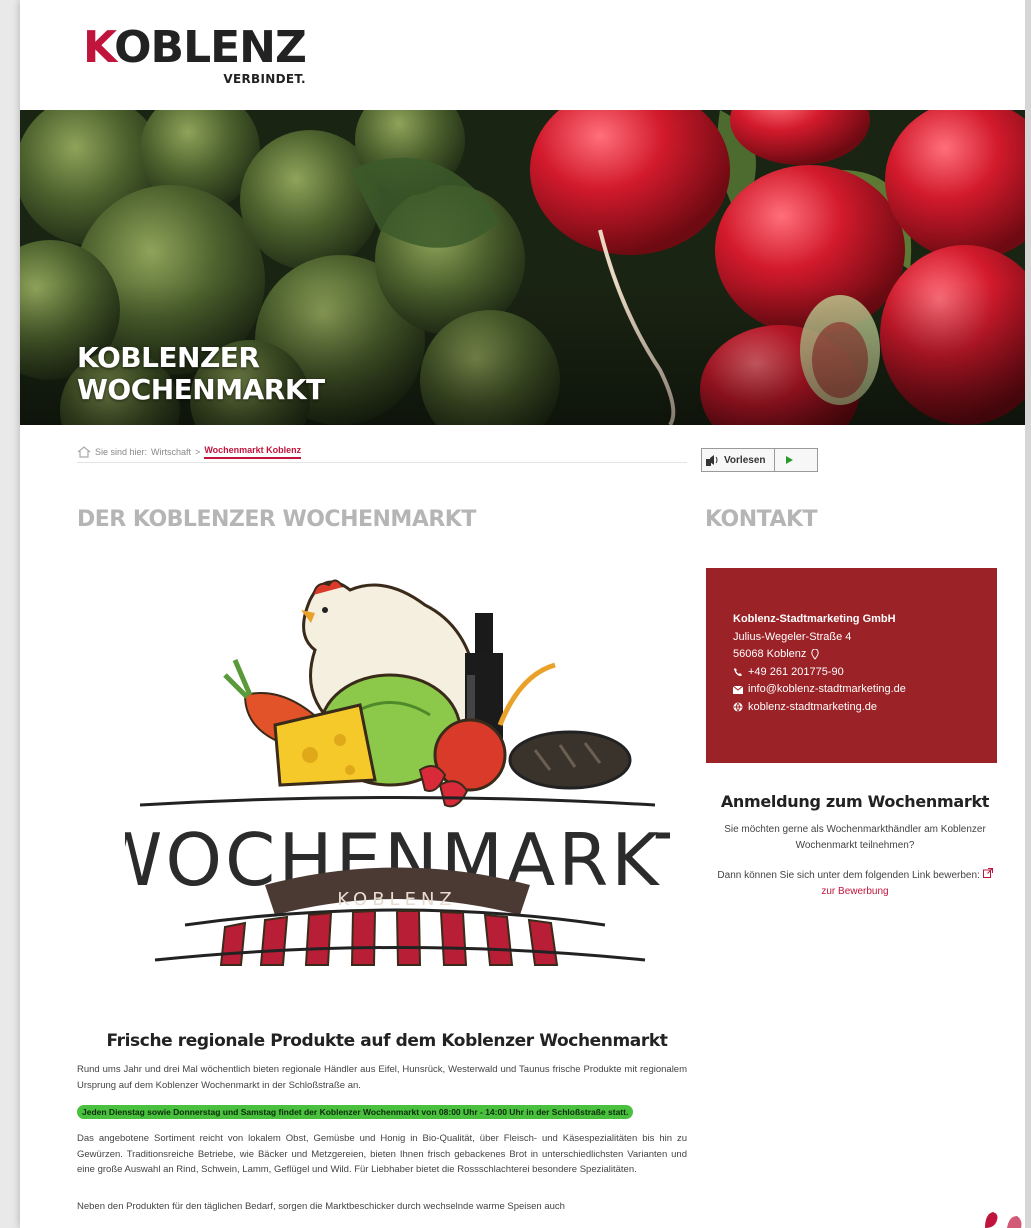 The image size is (1031, 1228). What do you see at coordinates (738, 460) in the screenshot?
I see `read-aloud-button: Vorlesen` at bounding box center [738, 460].